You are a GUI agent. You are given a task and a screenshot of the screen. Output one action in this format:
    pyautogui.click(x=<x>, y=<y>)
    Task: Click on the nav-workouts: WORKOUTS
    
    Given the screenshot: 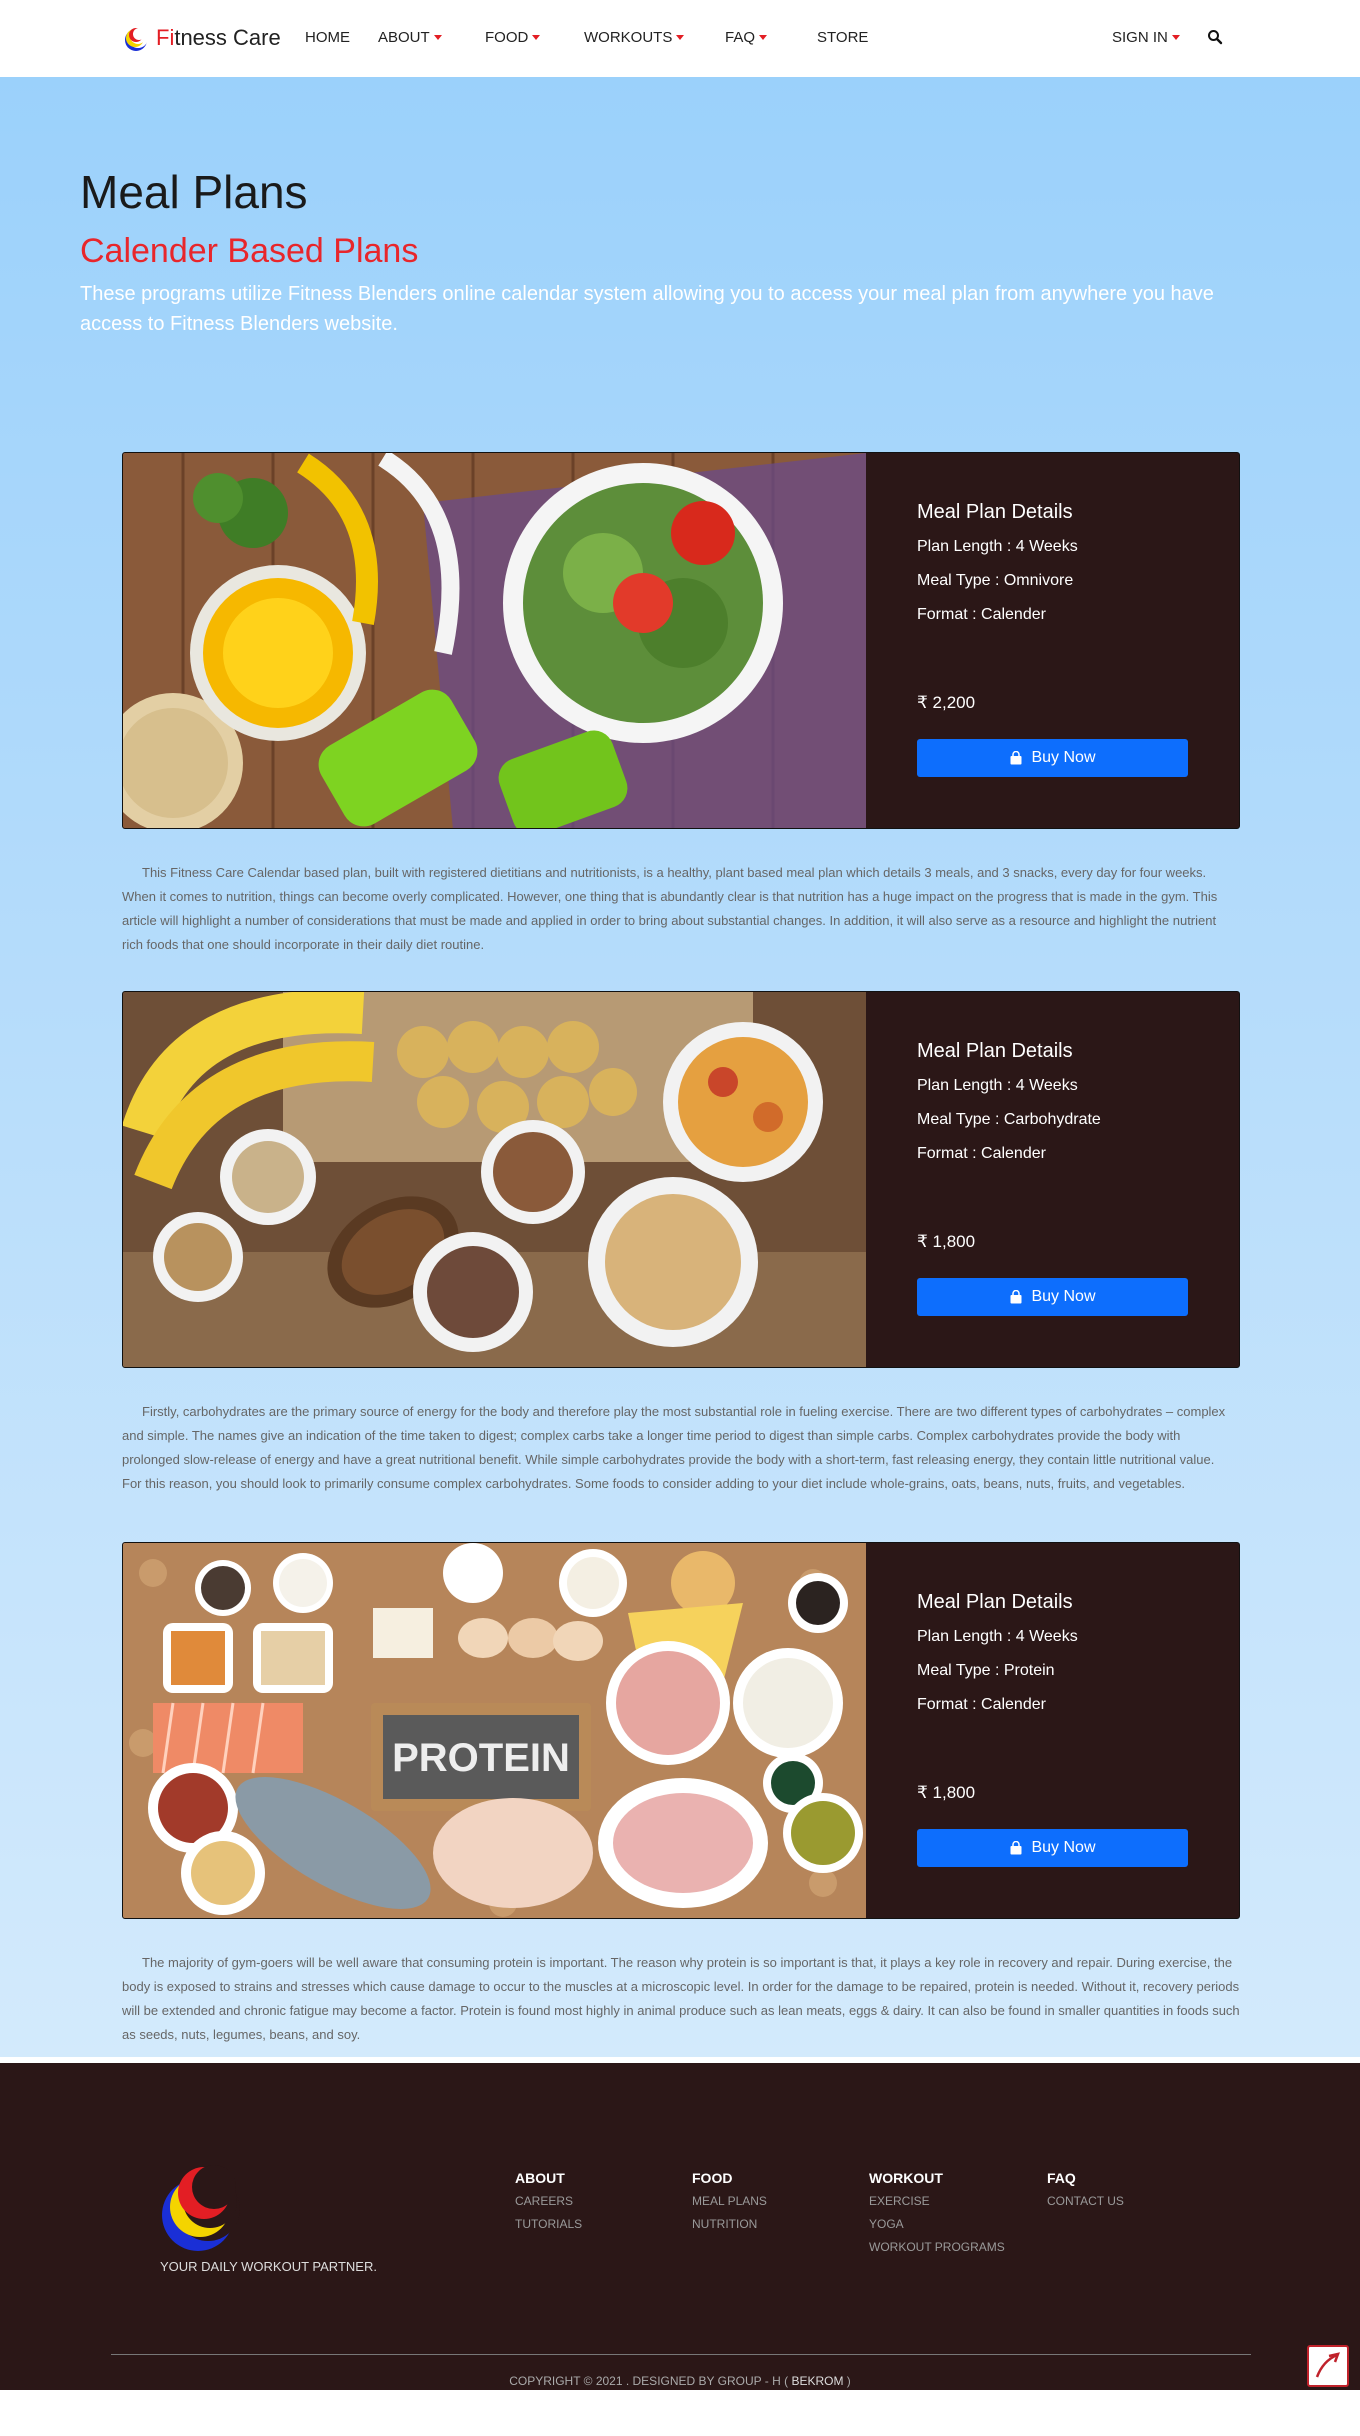 What is the action you would take?
    pyautogui.click(x=634, y=37)
    